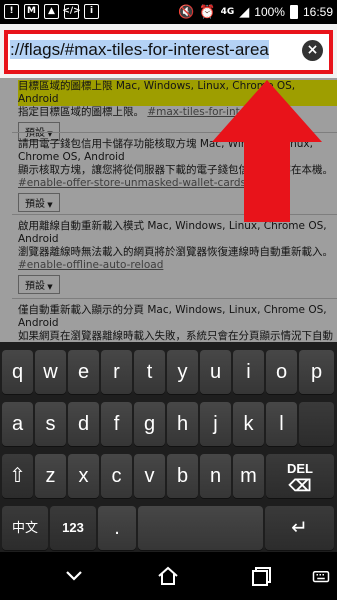  I want to click on key-o: o, so click(281, 372).